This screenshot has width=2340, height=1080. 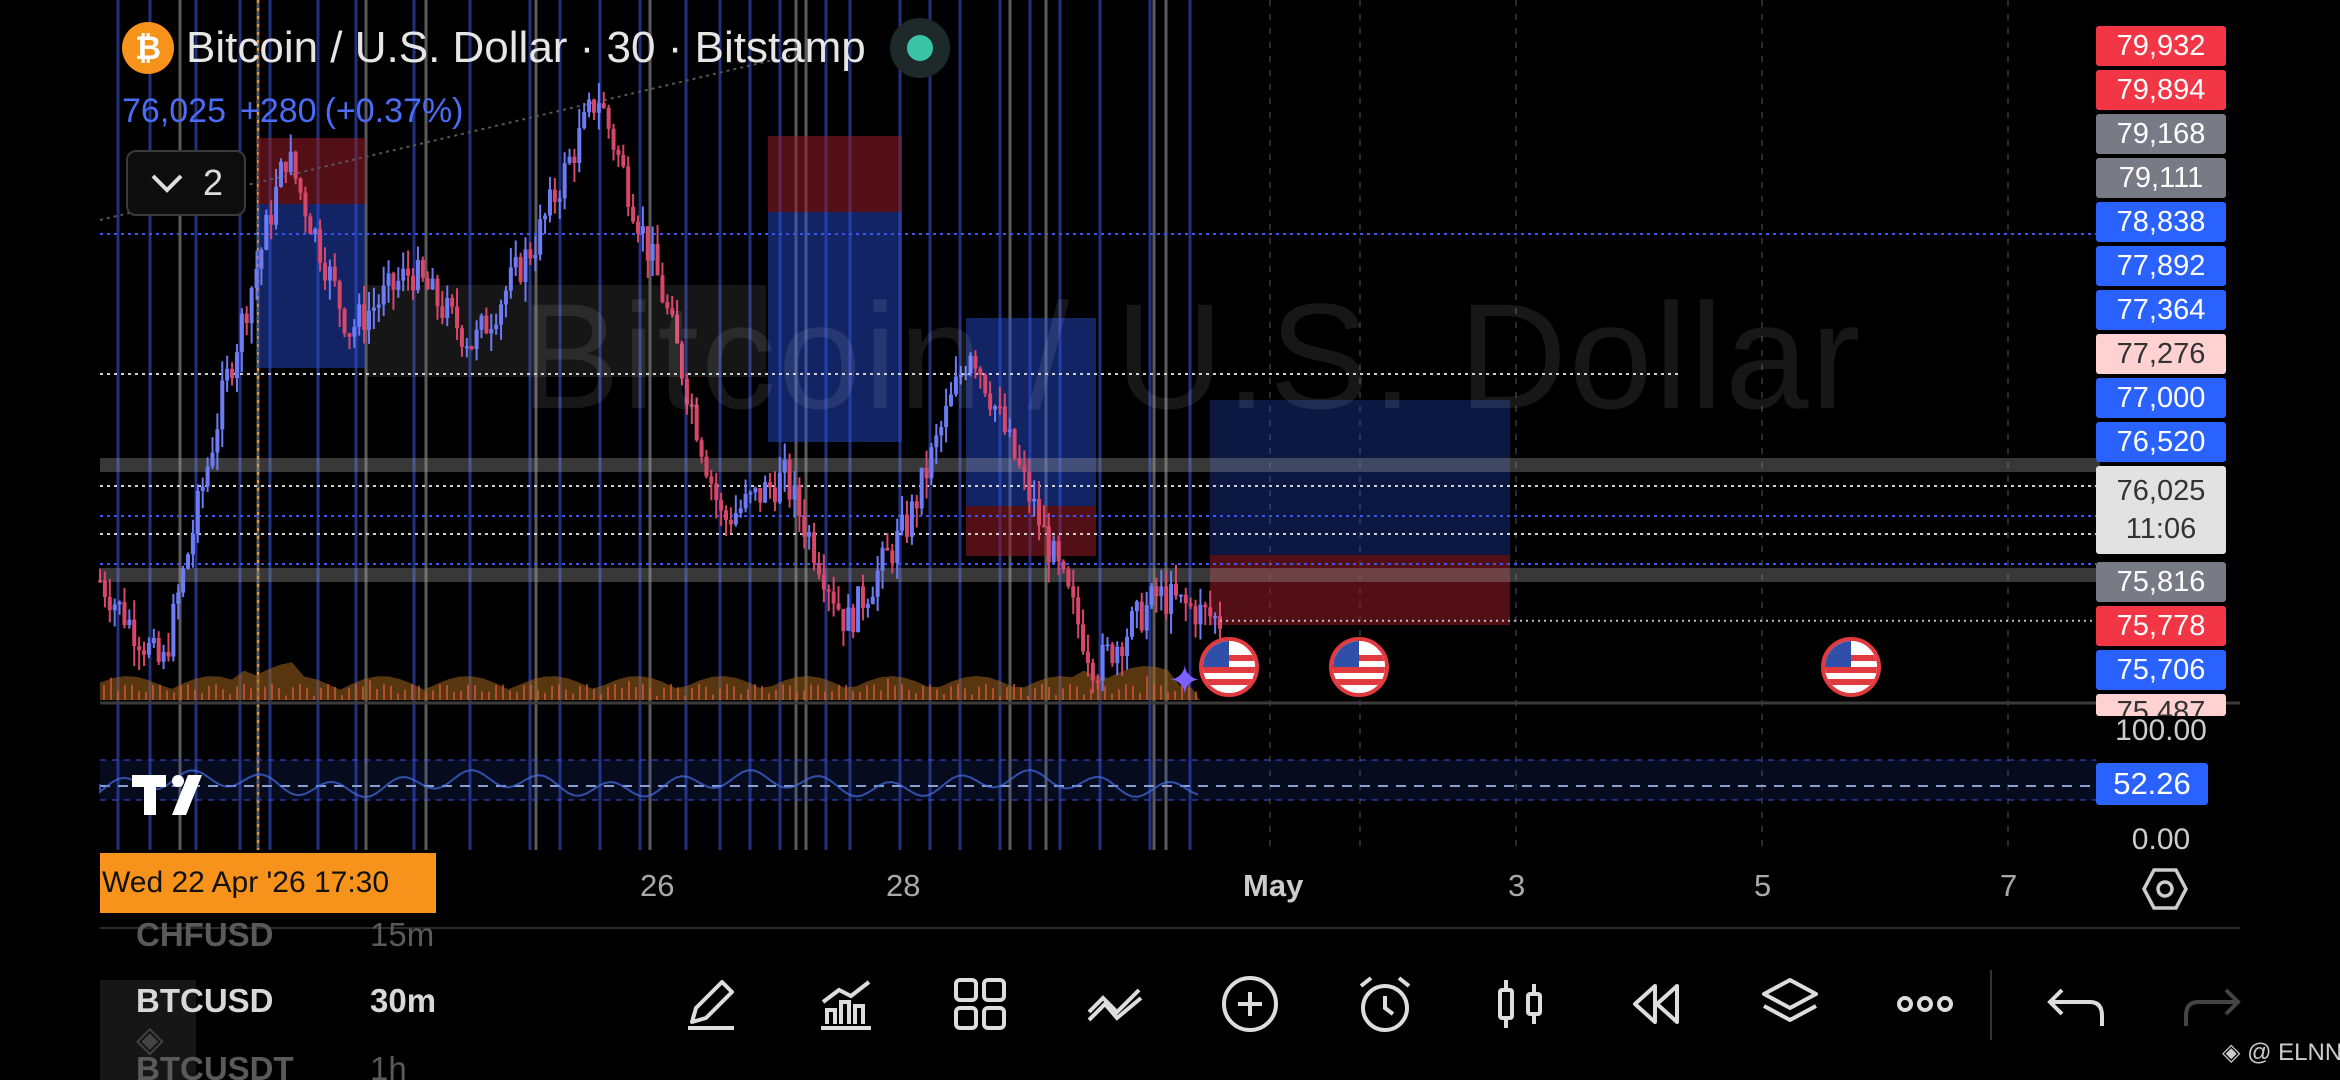 I want to click on undo-button, so click(x=2080, y=1005).